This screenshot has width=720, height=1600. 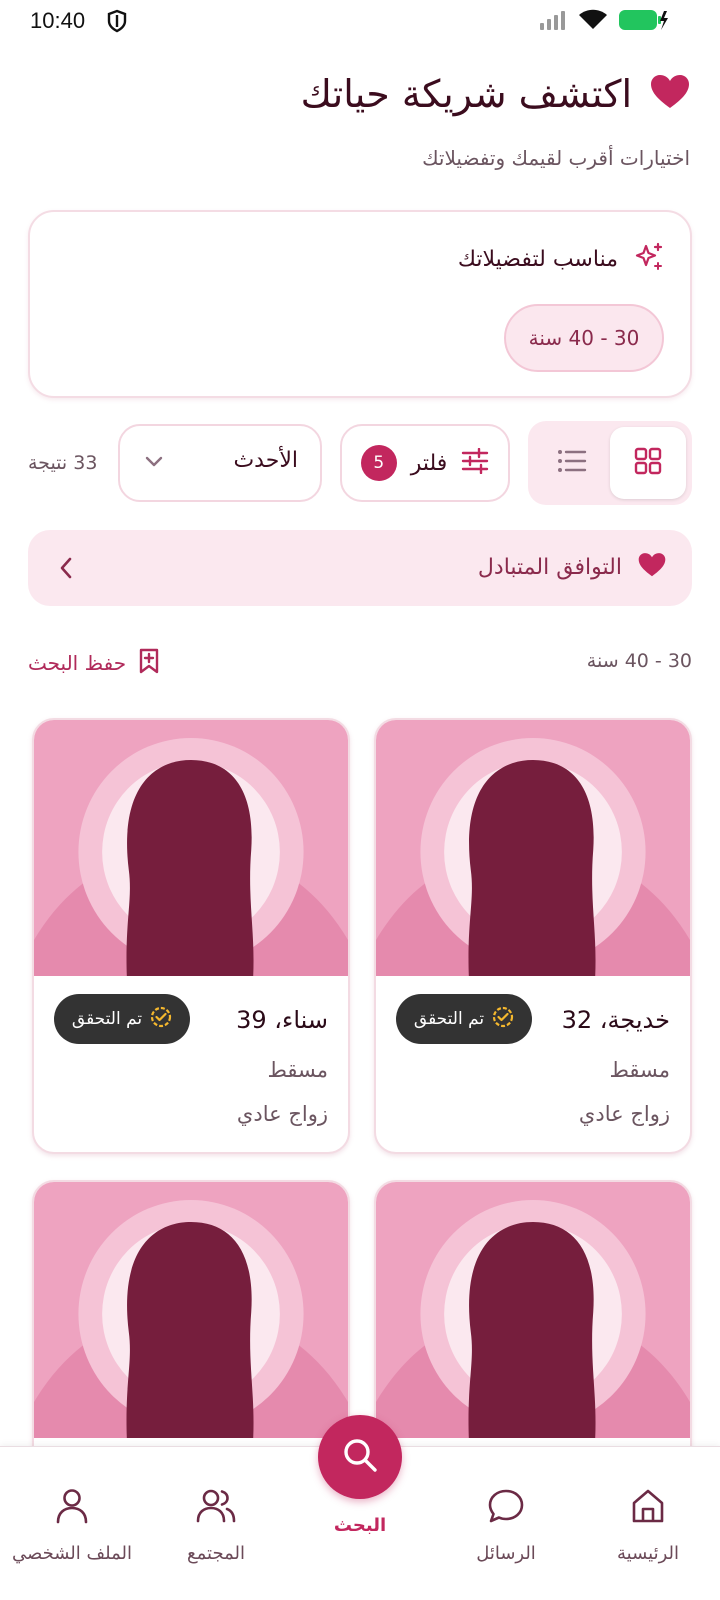 I want to click on sparkle-icon, so click(x=649, y=259).